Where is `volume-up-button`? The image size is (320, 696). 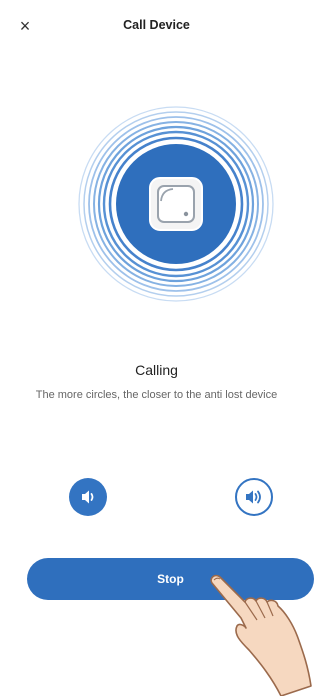 volume-up-button is located at coordinates (254, 497).